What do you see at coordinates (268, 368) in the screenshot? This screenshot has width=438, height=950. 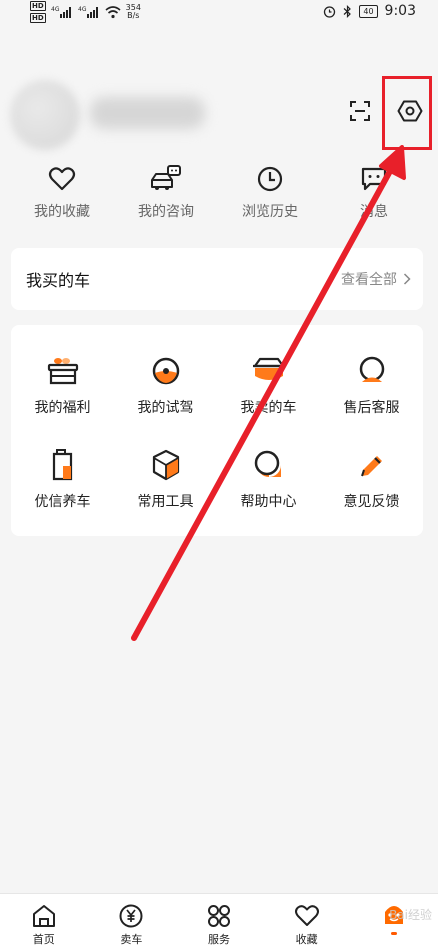 I see `car-box-icon` at bounding box center [268, 368].